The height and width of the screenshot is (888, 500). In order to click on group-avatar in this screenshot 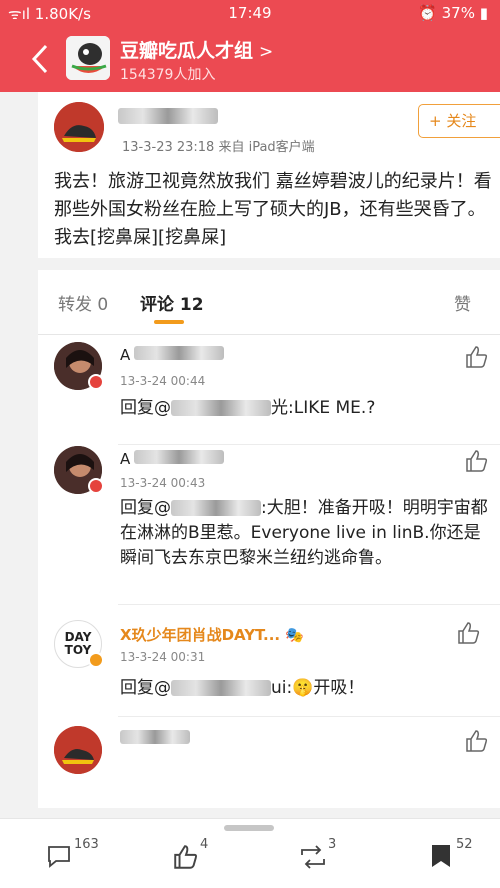, I will do `click(88, 58)`.